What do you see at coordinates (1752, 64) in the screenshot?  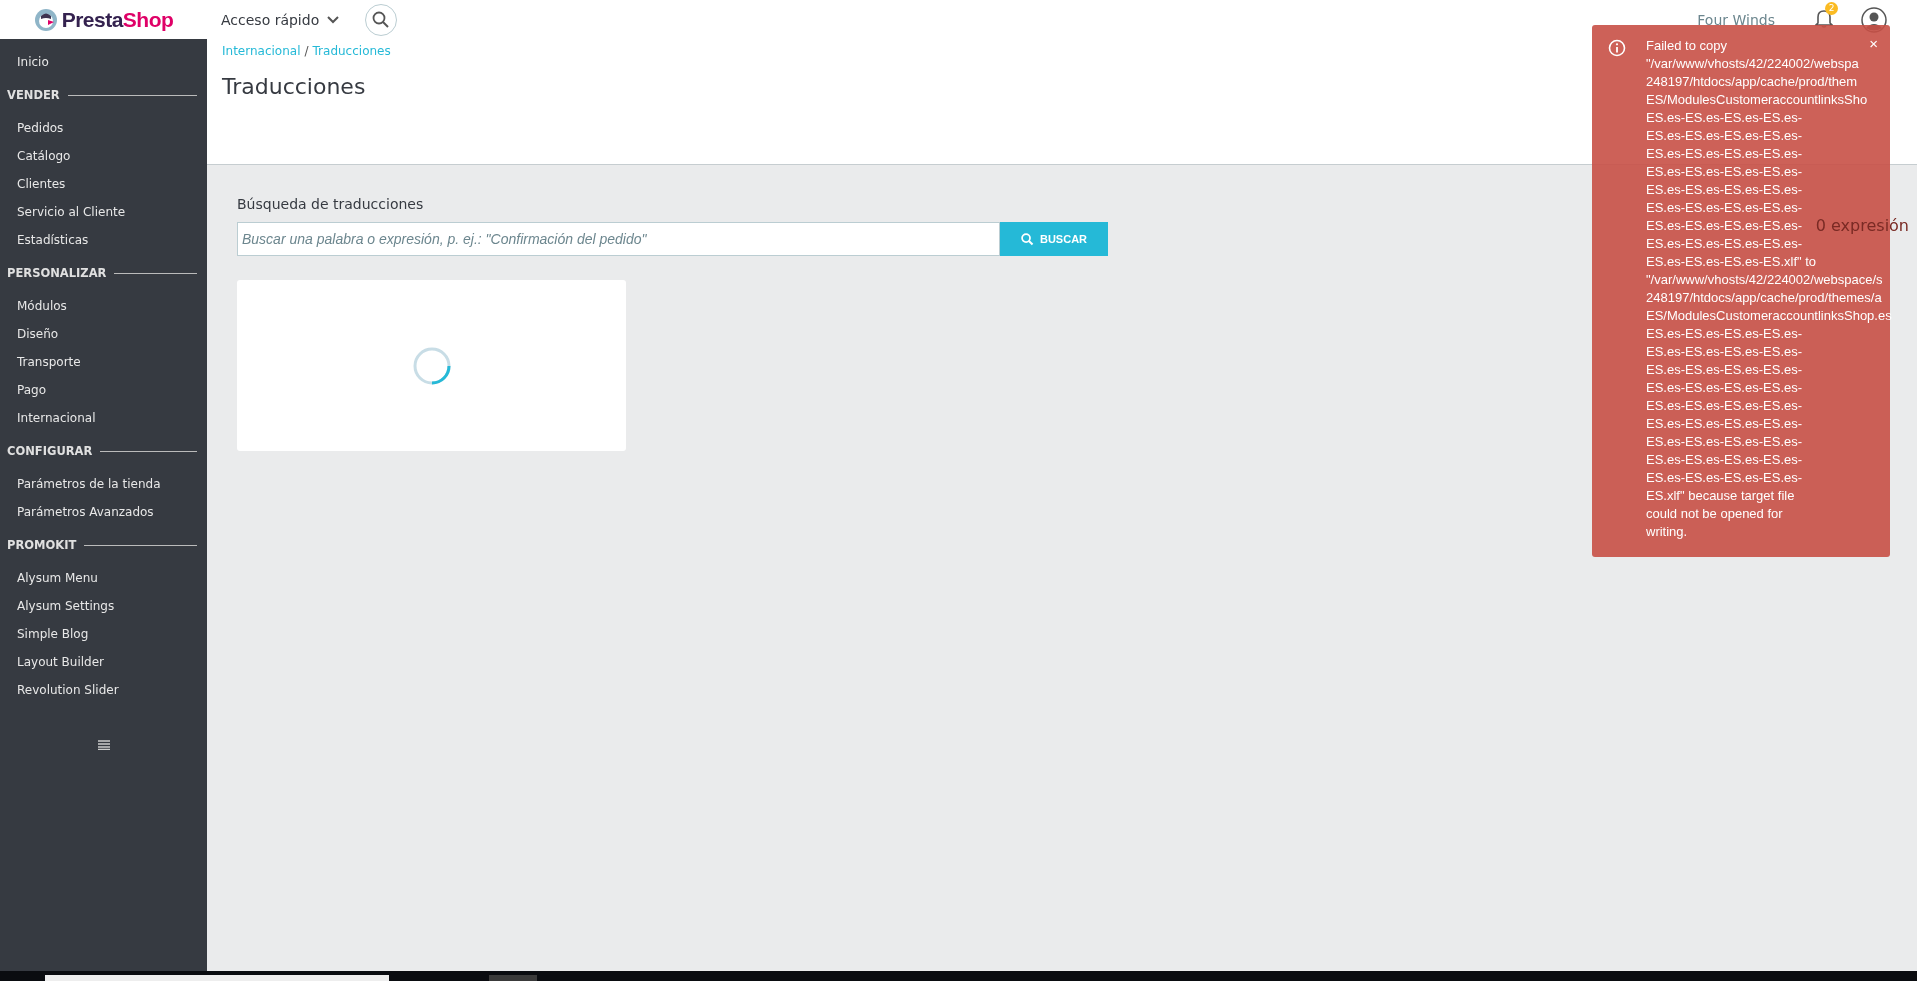 I see `error-message-line: "/var/www/vhosts/42/224002/webspa` at bounding box center [1752, 64].